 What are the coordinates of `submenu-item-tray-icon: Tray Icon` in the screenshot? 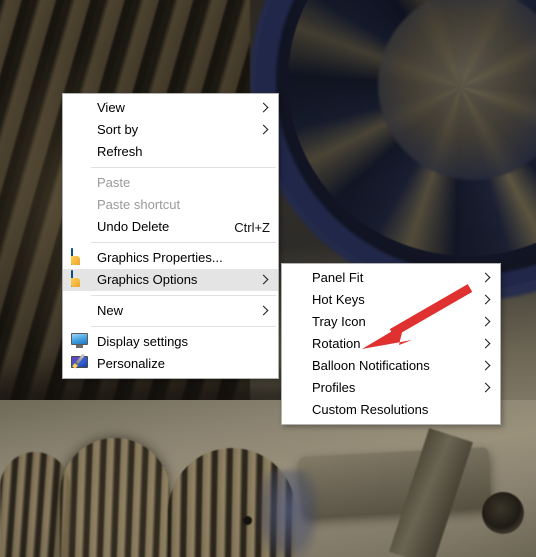 It's located at (391, 322).